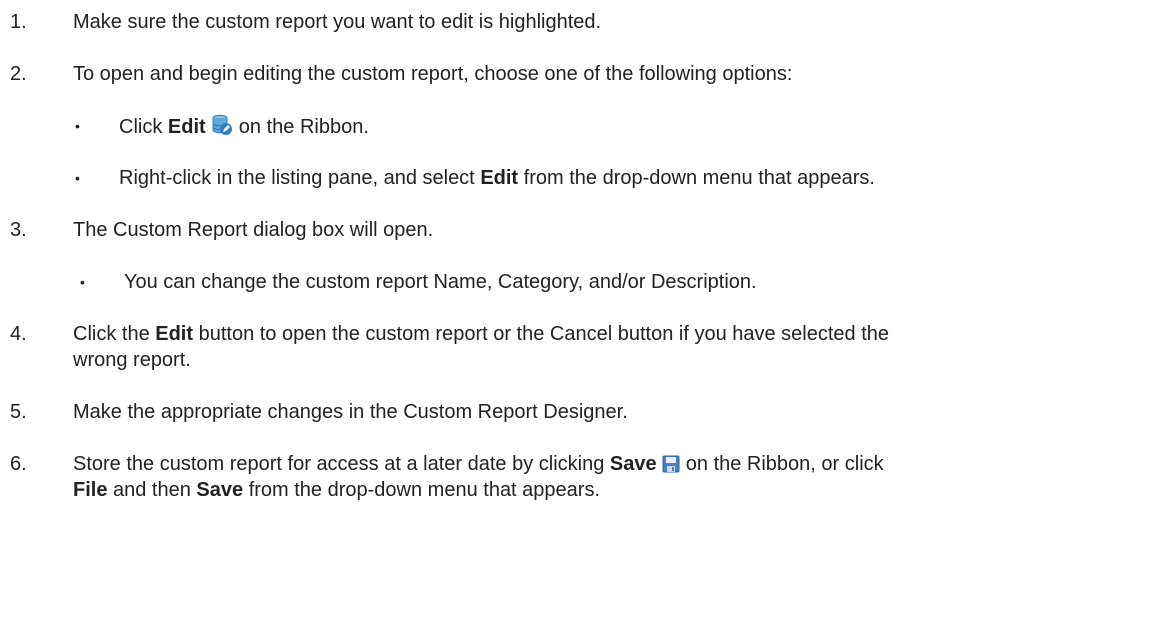  What do you see at coordinates (90, 490) in the screenshot?
I see `file-label: File` at bounding box center [90, 490].